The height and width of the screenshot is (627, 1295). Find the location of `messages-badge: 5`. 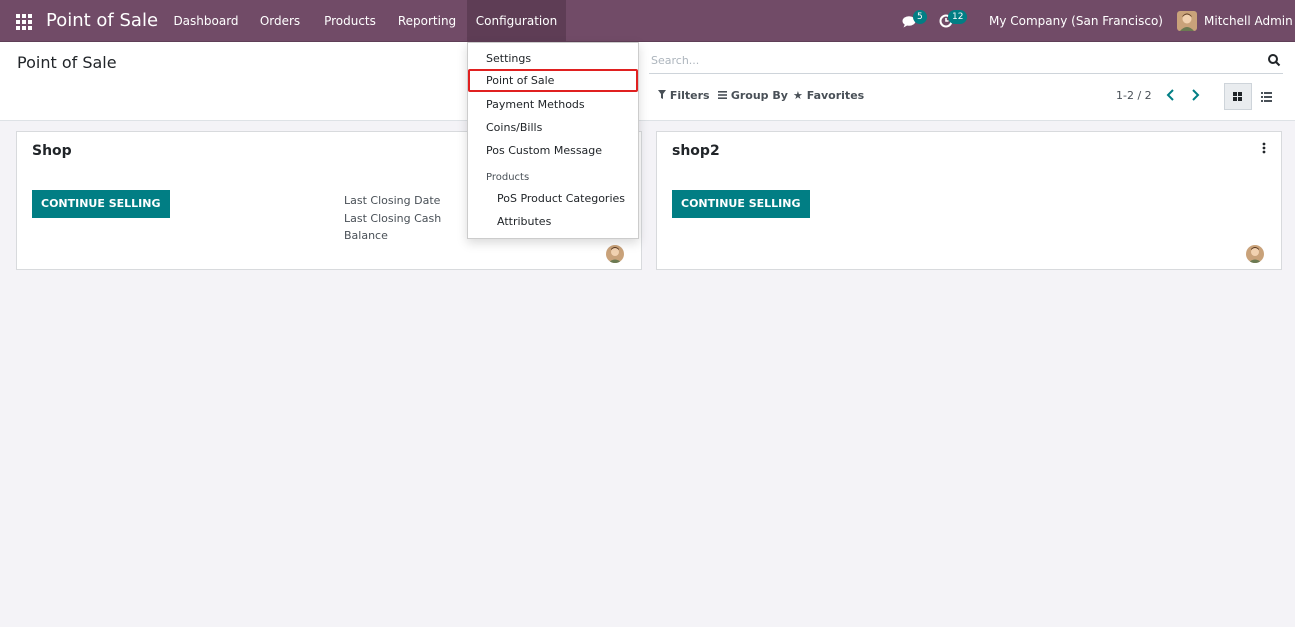

messages-badge: 5 is located at coordinates (920, 17).